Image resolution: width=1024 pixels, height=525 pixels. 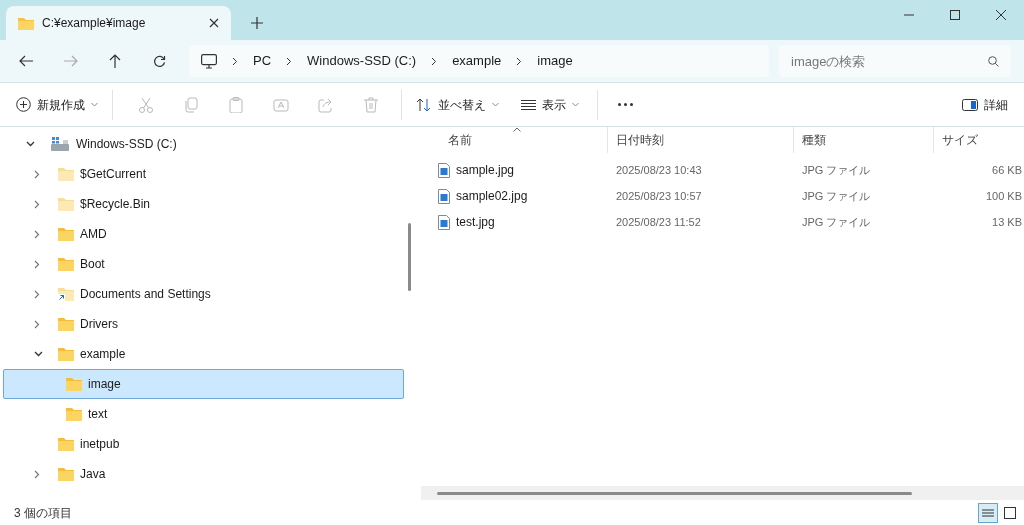 What do you see at coordinates (203, 144) in the screenshot?
I see `tree-item: Windows-SSD (C:)` at bounding box center [203, 144].